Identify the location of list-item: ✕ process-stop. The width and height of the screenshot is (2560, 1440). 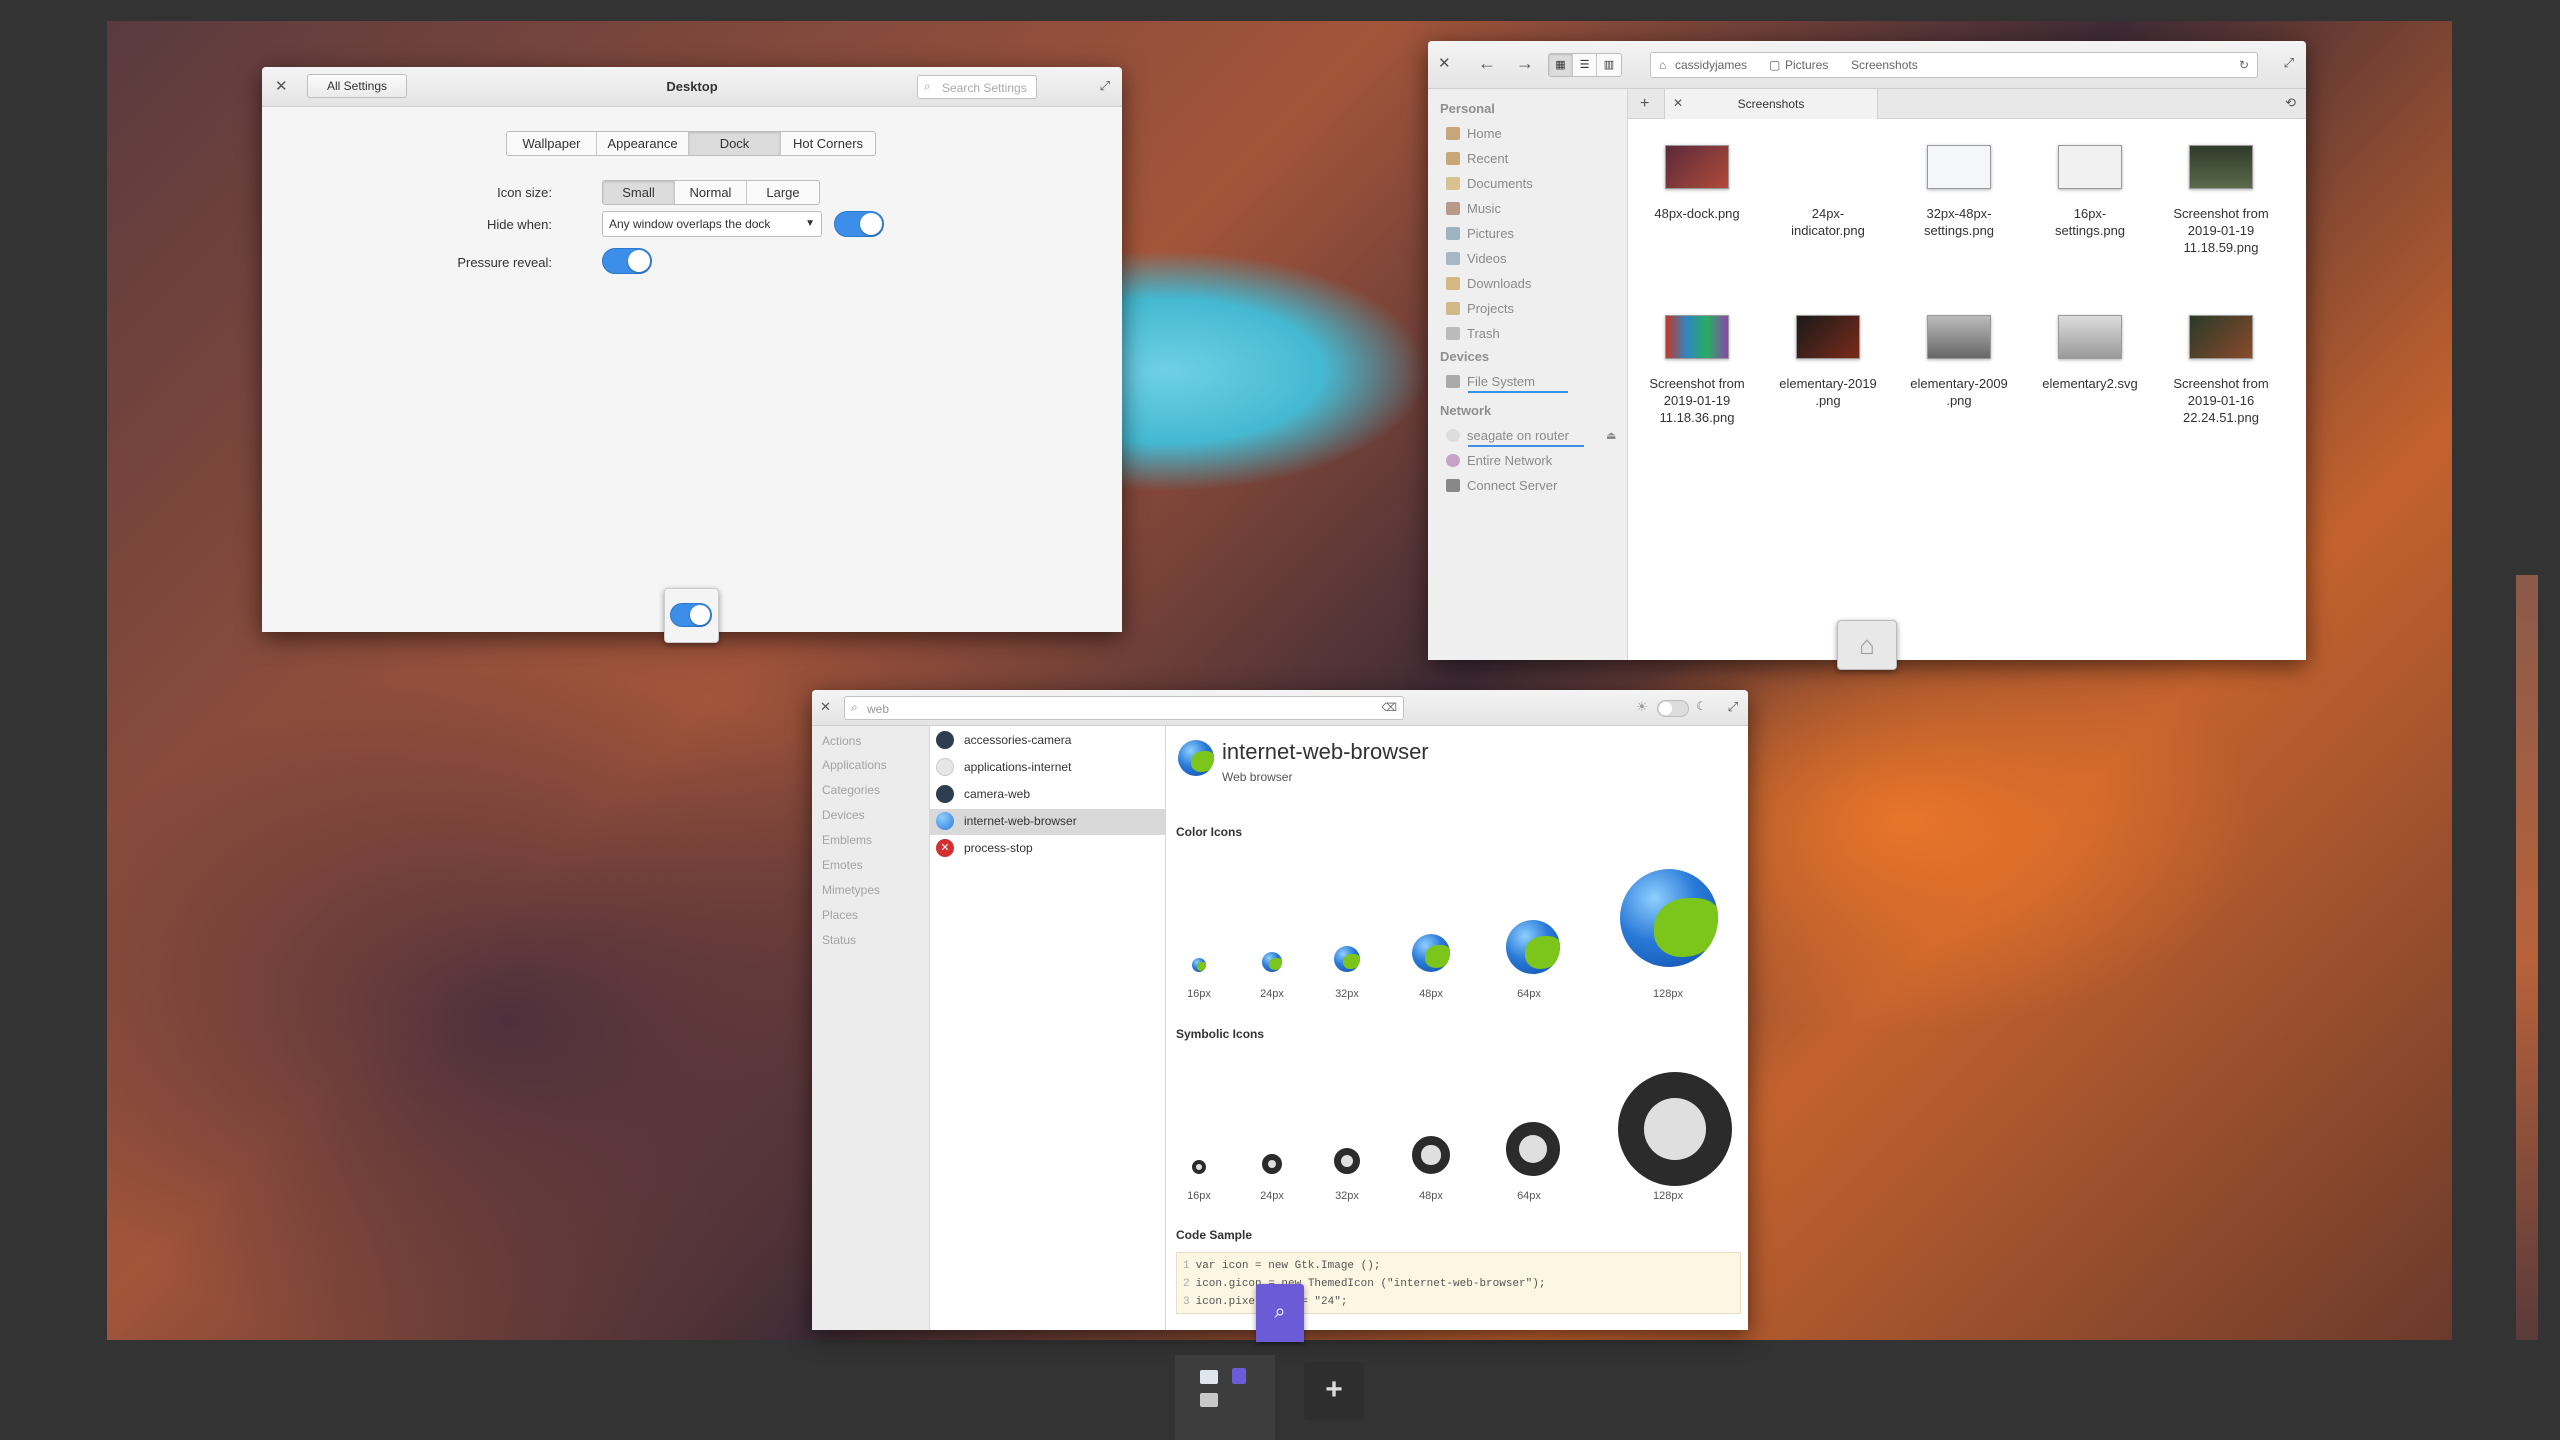
(984, 848).